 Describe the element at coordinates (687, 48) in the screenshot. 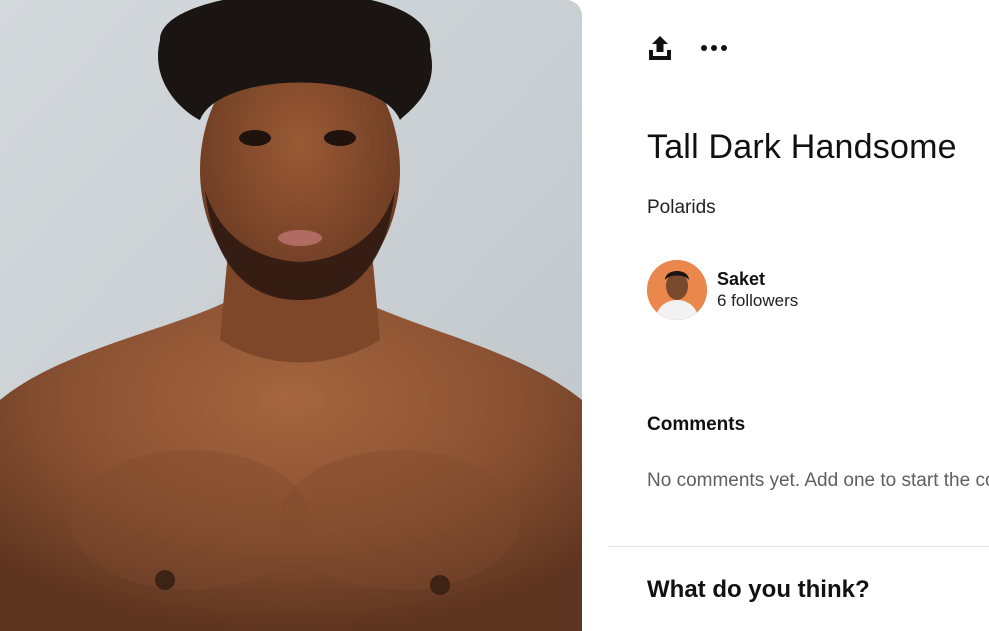

I see `pin-toolbar` at that location.